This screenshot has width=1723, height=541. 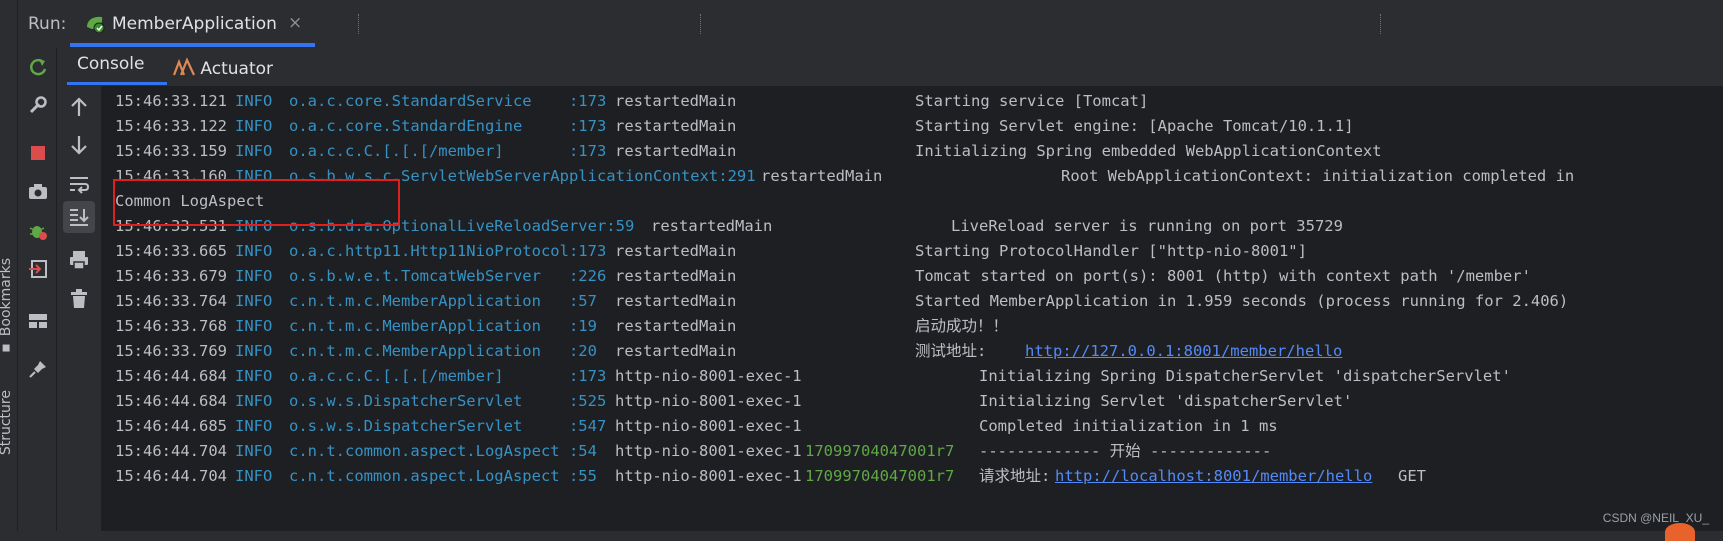 What do you see at coordinates (236, 69) in the screenshot?
I see `tab-actuator-label: Actuator` at bounding box center [236, 69].